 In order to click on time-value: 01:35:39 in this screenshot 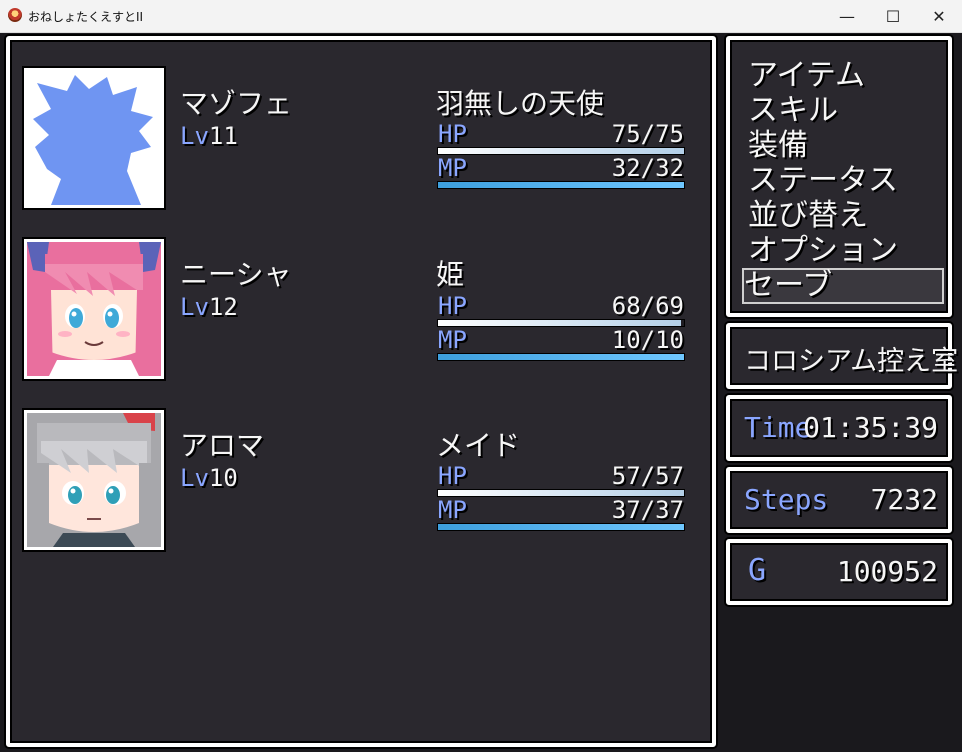, I will do `click(870, 427)`.